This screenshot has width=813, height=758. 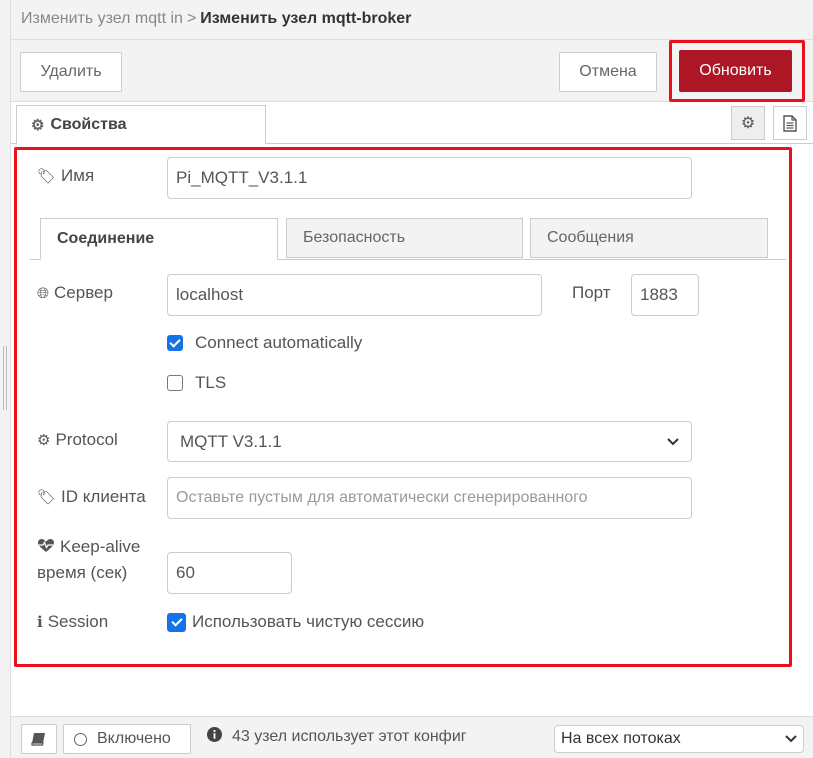 What do you see at coordinates (82, 572) in the screenshot?
I see `keepalive-label-line2: время (сек)` at bounding box center [82, 572].